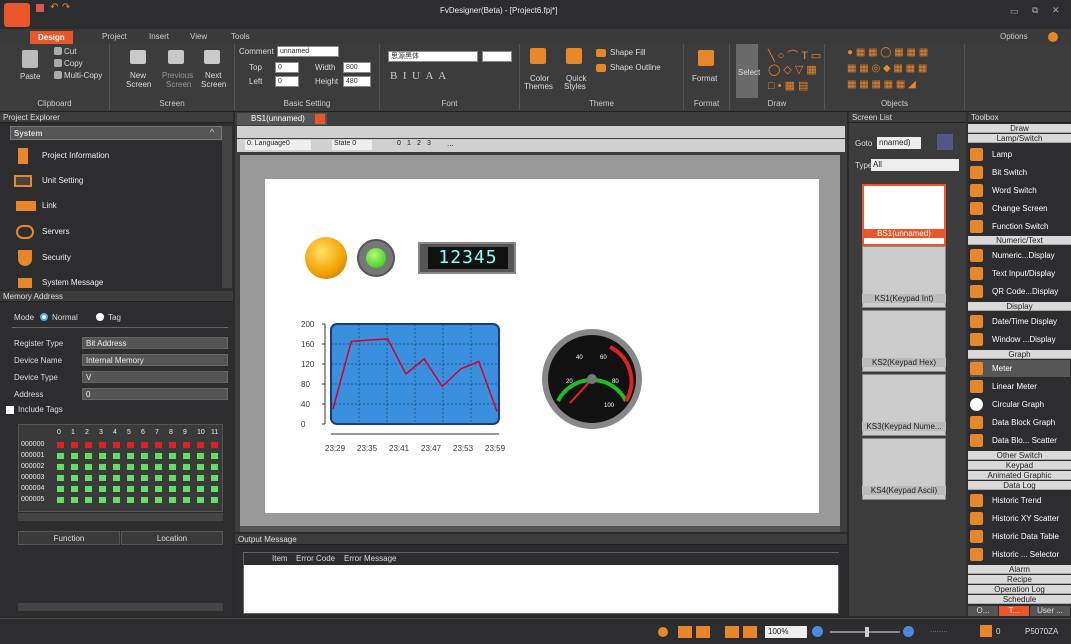  I want to click on paste-icon, so click(30, 59).